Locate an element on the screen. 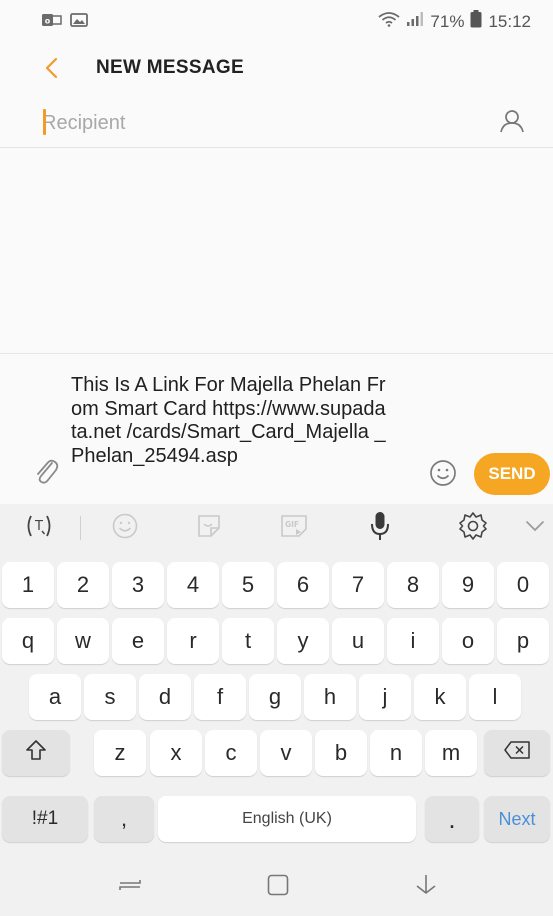  shift-key is located at coordinates (36, 753).